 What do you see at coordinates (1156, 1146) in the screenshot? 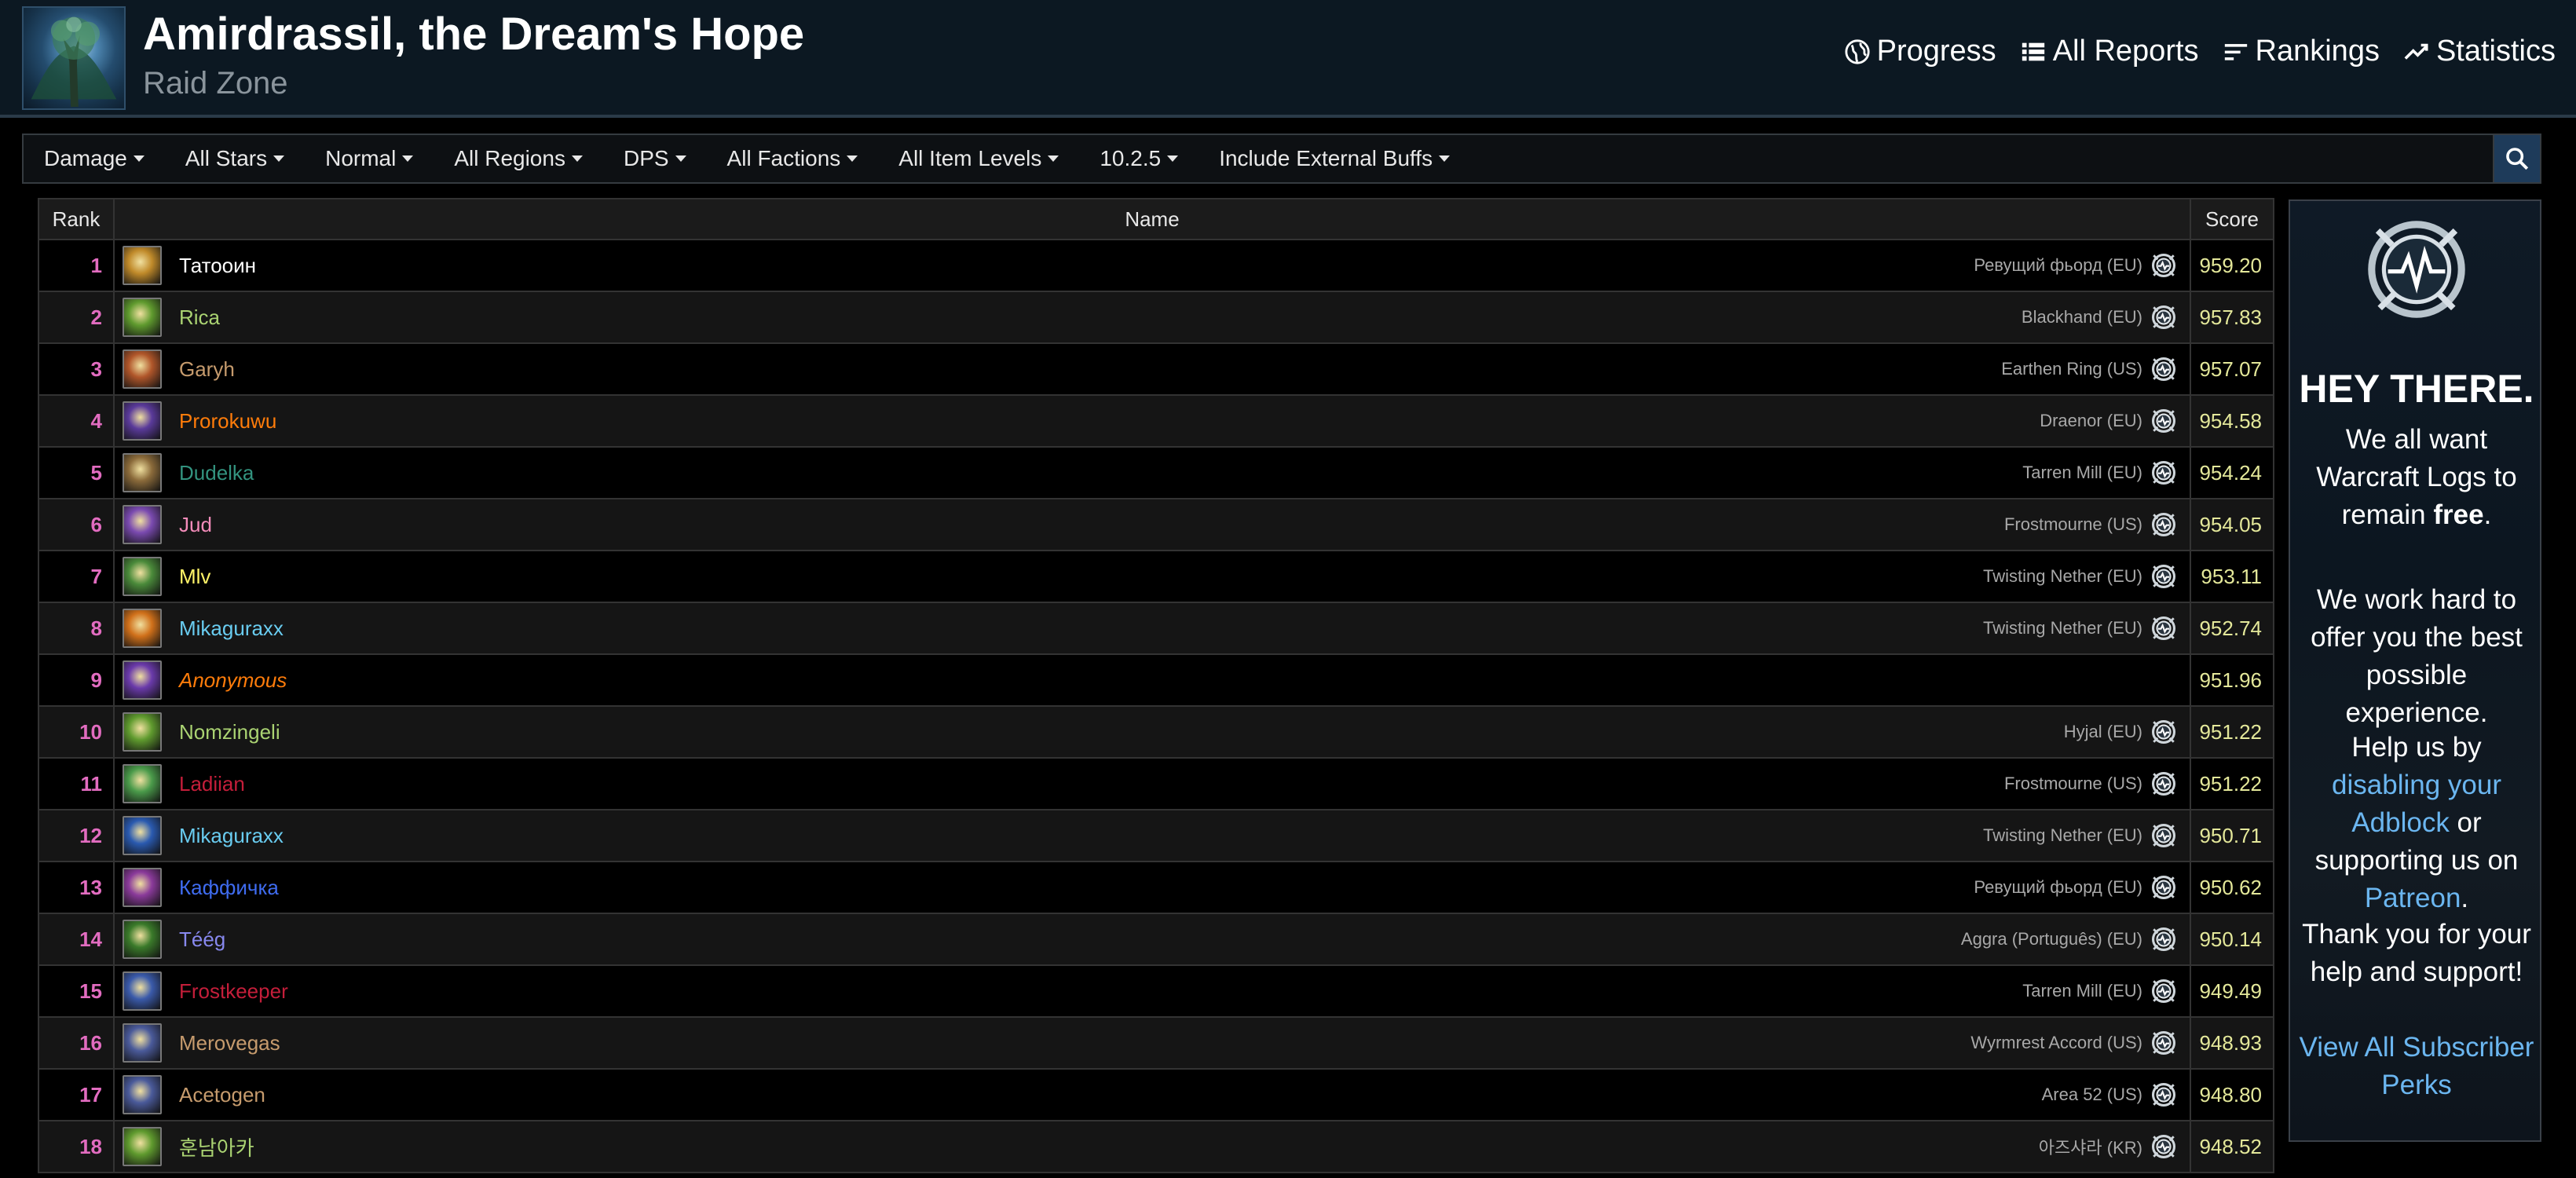
I see `table-row: 18 훈남아카 아즈샤라 (KR) 948.52` at bounding box center [1156, 1146].